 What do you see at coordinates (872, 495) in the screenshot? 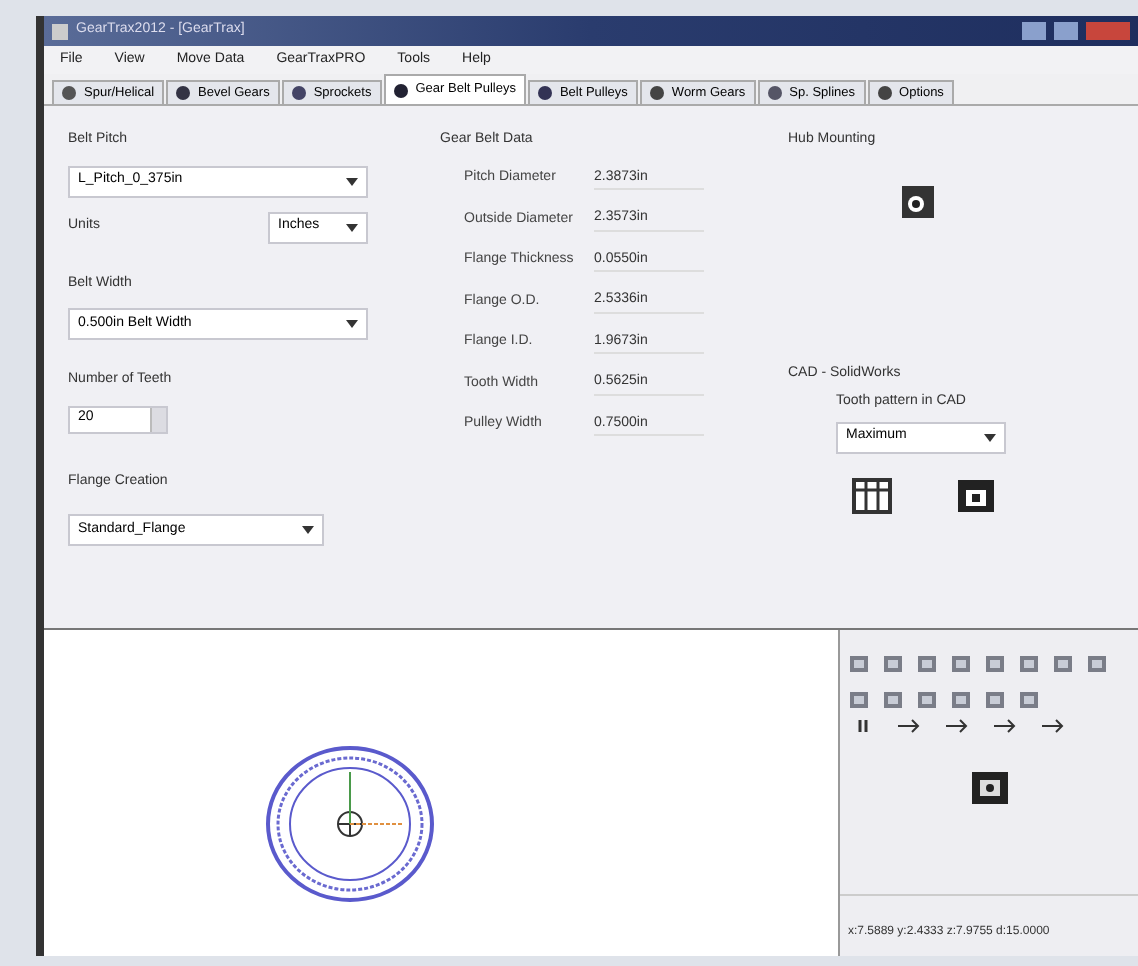
I see `table-icon` at bounding box center [872, 495].